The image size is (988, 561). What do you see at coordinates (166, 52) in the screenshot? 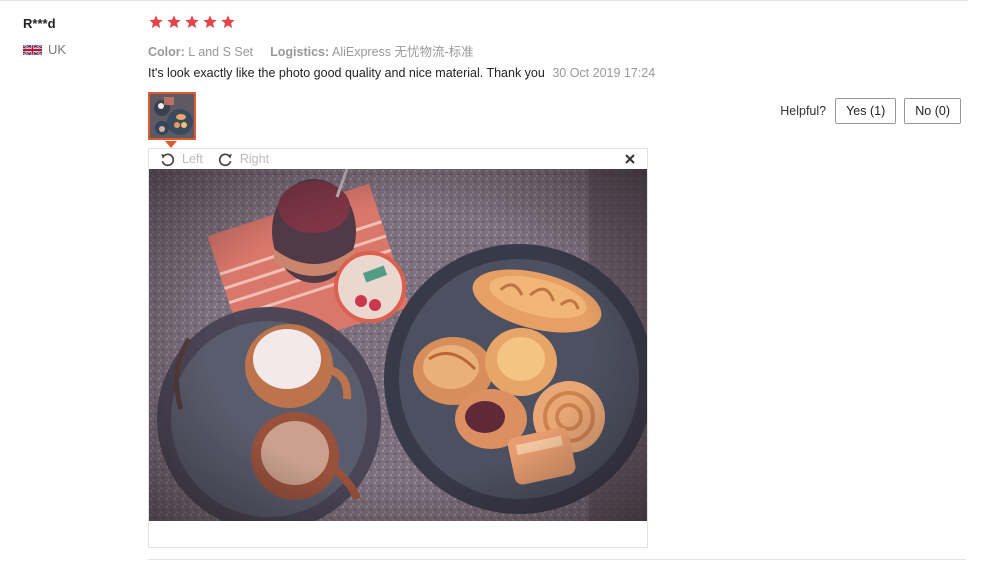
I see `color-key: Color:` at bounding box center [166, 52].